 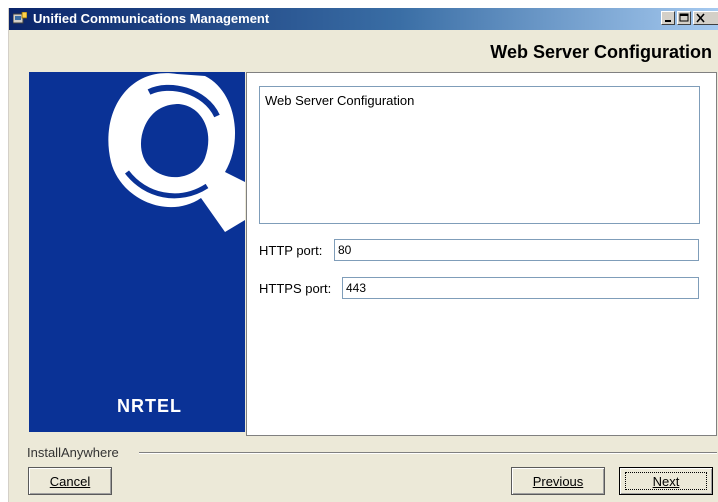 What do you see at coordinates (601, 52) in the screenshot?
I see `page-title: Web Server Configuration` at bounding box center [601, 52].